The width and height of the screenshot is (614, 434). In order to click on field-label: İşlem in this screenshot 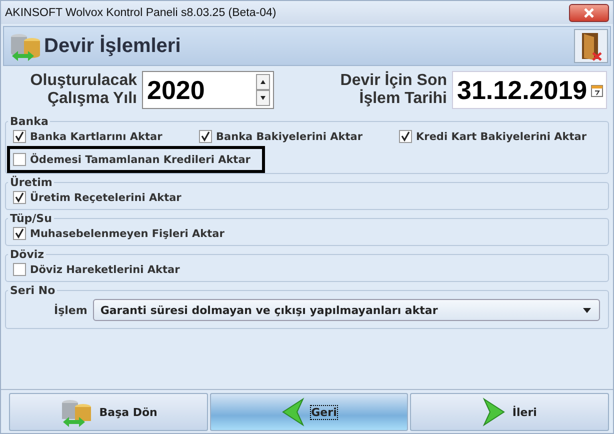, I will do `click(71, 310)`.